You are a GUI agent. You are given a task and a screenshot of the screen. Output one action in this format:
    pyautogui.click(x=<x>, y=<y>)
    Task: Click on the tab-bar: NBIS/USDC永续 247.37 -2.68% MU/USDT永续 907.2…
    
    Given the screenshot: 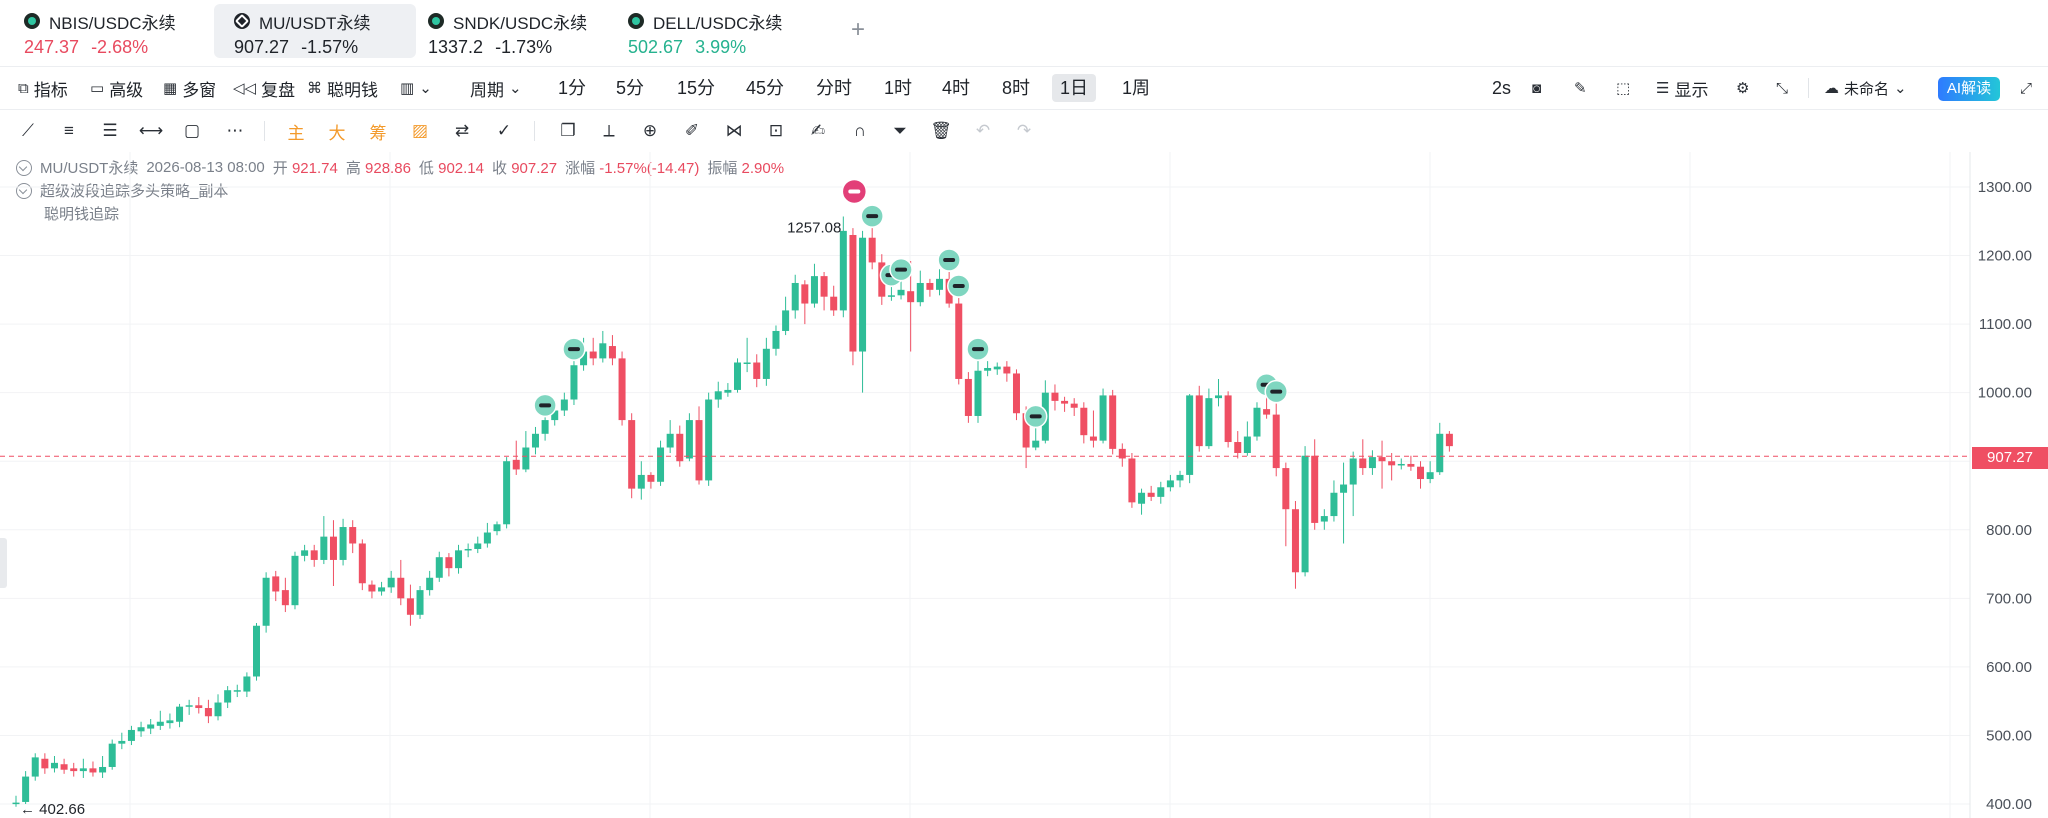 What is the action you would take?
    pyautogui.click(x=1024, y=33)
    